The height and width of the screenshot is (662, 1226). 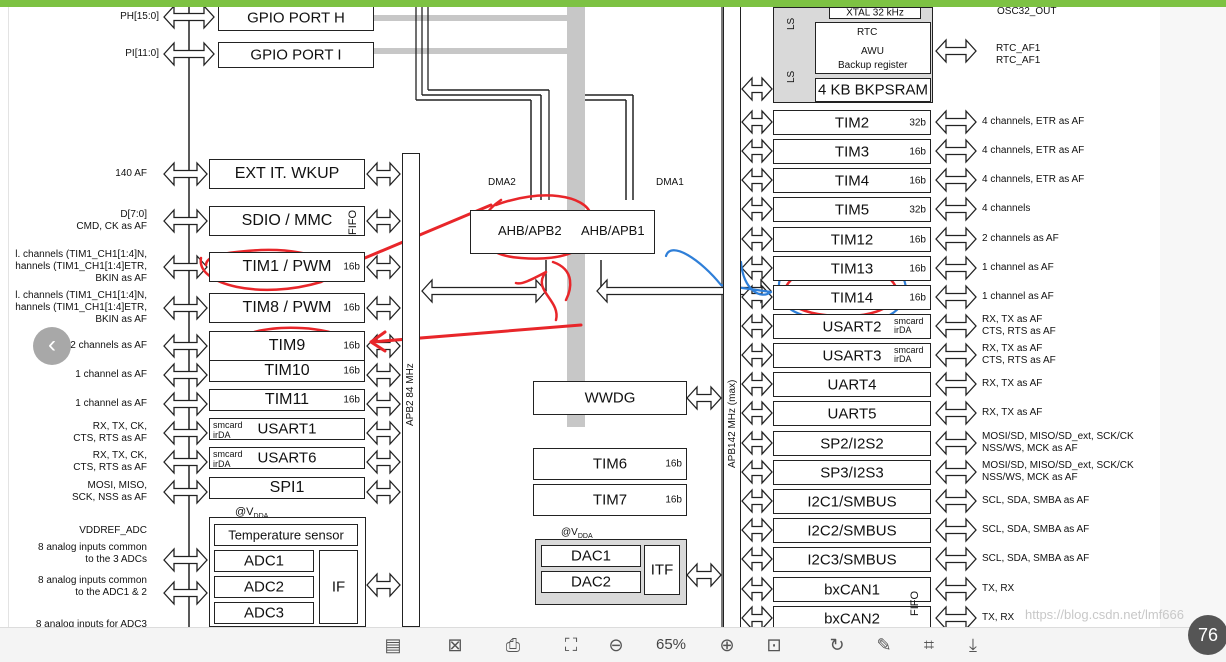 I want to click on right-block-16: bxCAN1, so click(x=852, y=589).